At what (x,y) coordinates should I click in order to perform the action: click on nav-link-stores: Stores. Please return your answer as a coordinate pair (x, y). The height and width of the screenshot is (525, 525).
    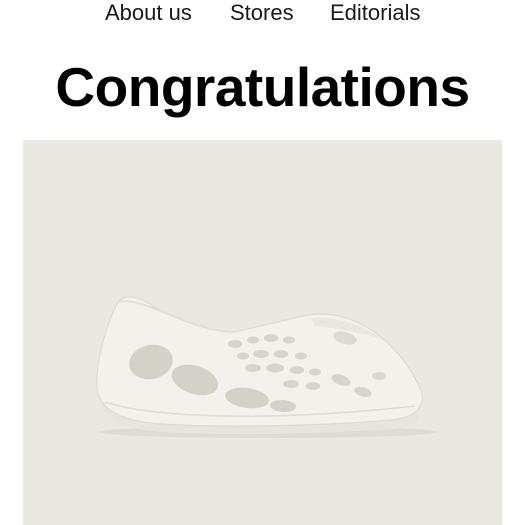
    Looking at the image, I should click on (262, 13).